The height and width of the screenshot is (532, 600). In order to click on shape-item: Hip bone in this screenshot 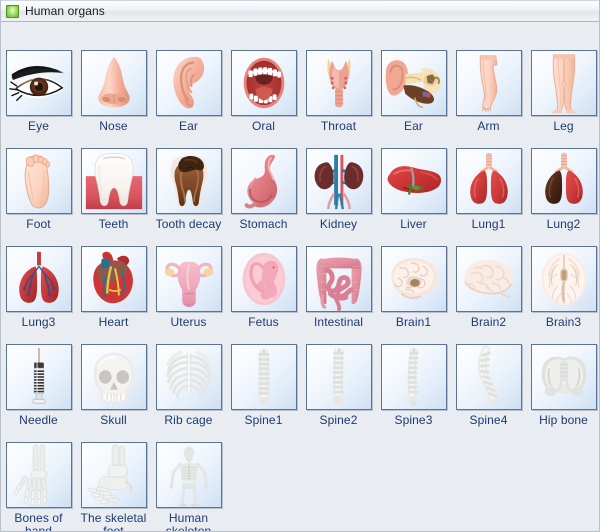, I will do `click(562, 385)`.